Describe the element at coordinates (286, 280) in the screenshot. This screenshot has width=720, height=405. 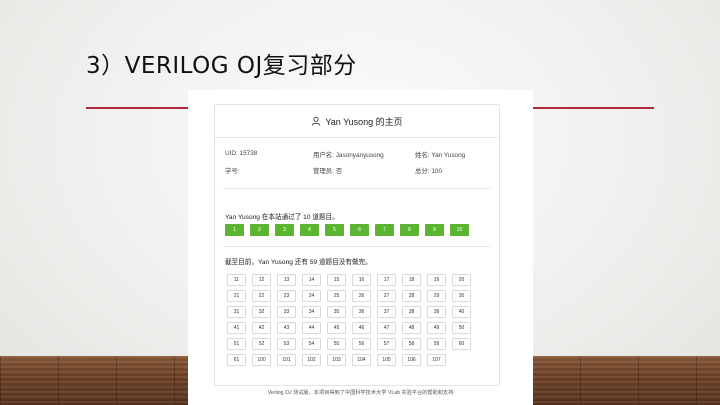
I see `todo-problem-button: 13` at that location.